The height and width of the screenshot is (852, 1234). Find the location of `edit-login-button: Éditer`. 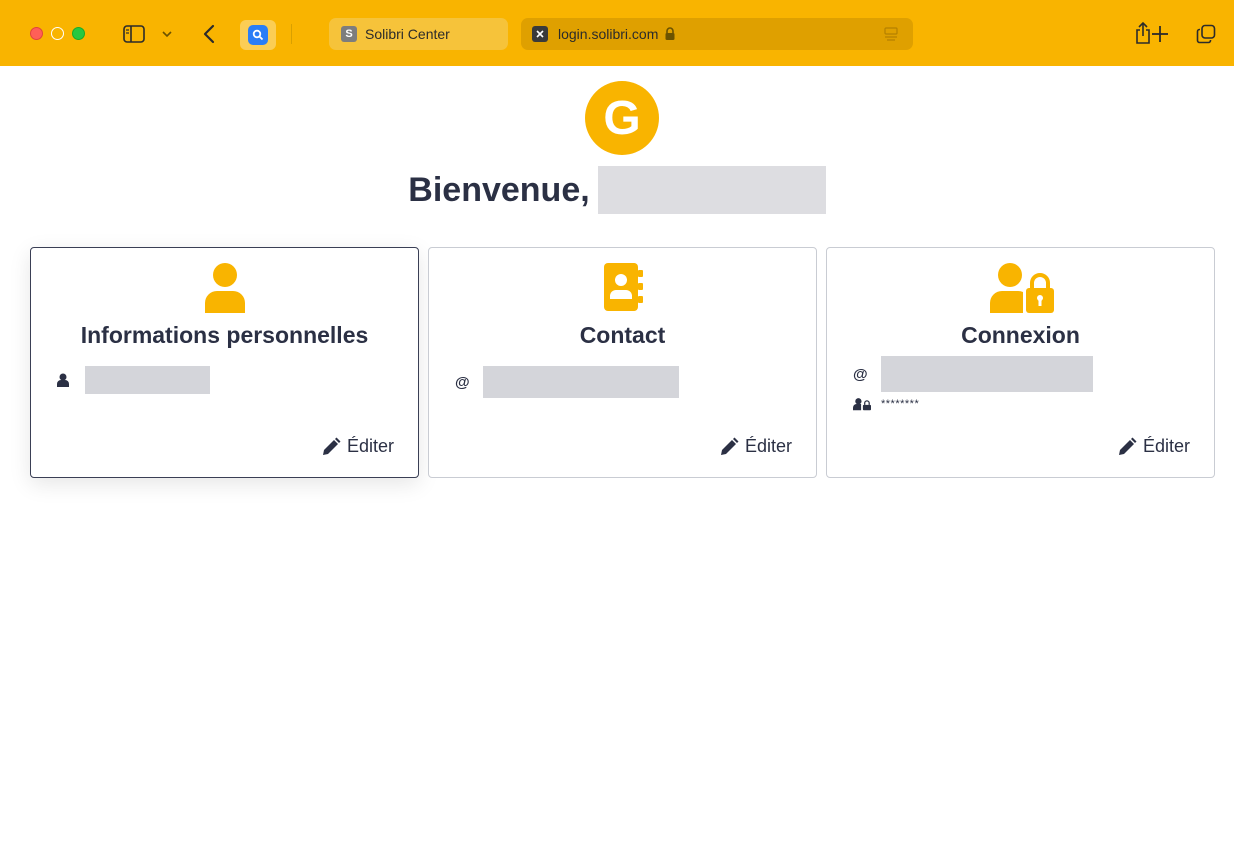

edit-login-button: Éditer is located at coordinates (1153, 446).